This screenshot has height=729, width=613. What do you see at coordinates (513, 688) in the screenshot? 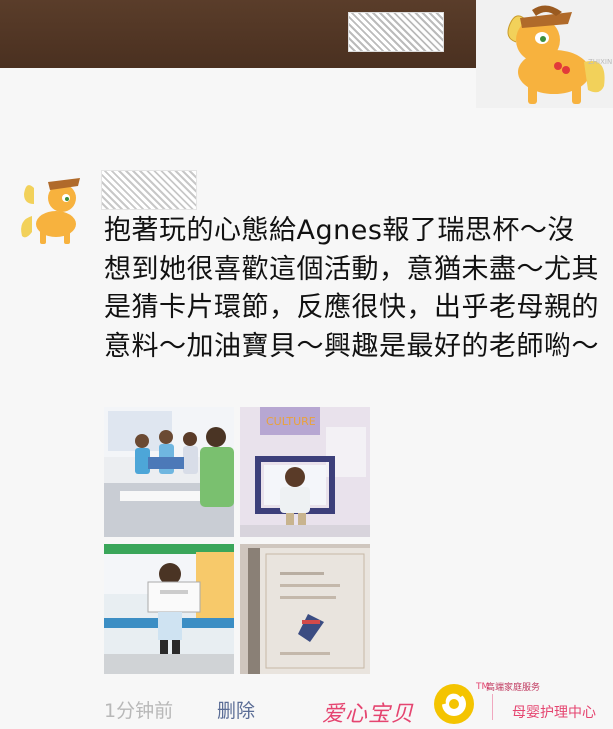
I see `brand-subtitle: 高端家庭服务` at bounding box center [513, 688].